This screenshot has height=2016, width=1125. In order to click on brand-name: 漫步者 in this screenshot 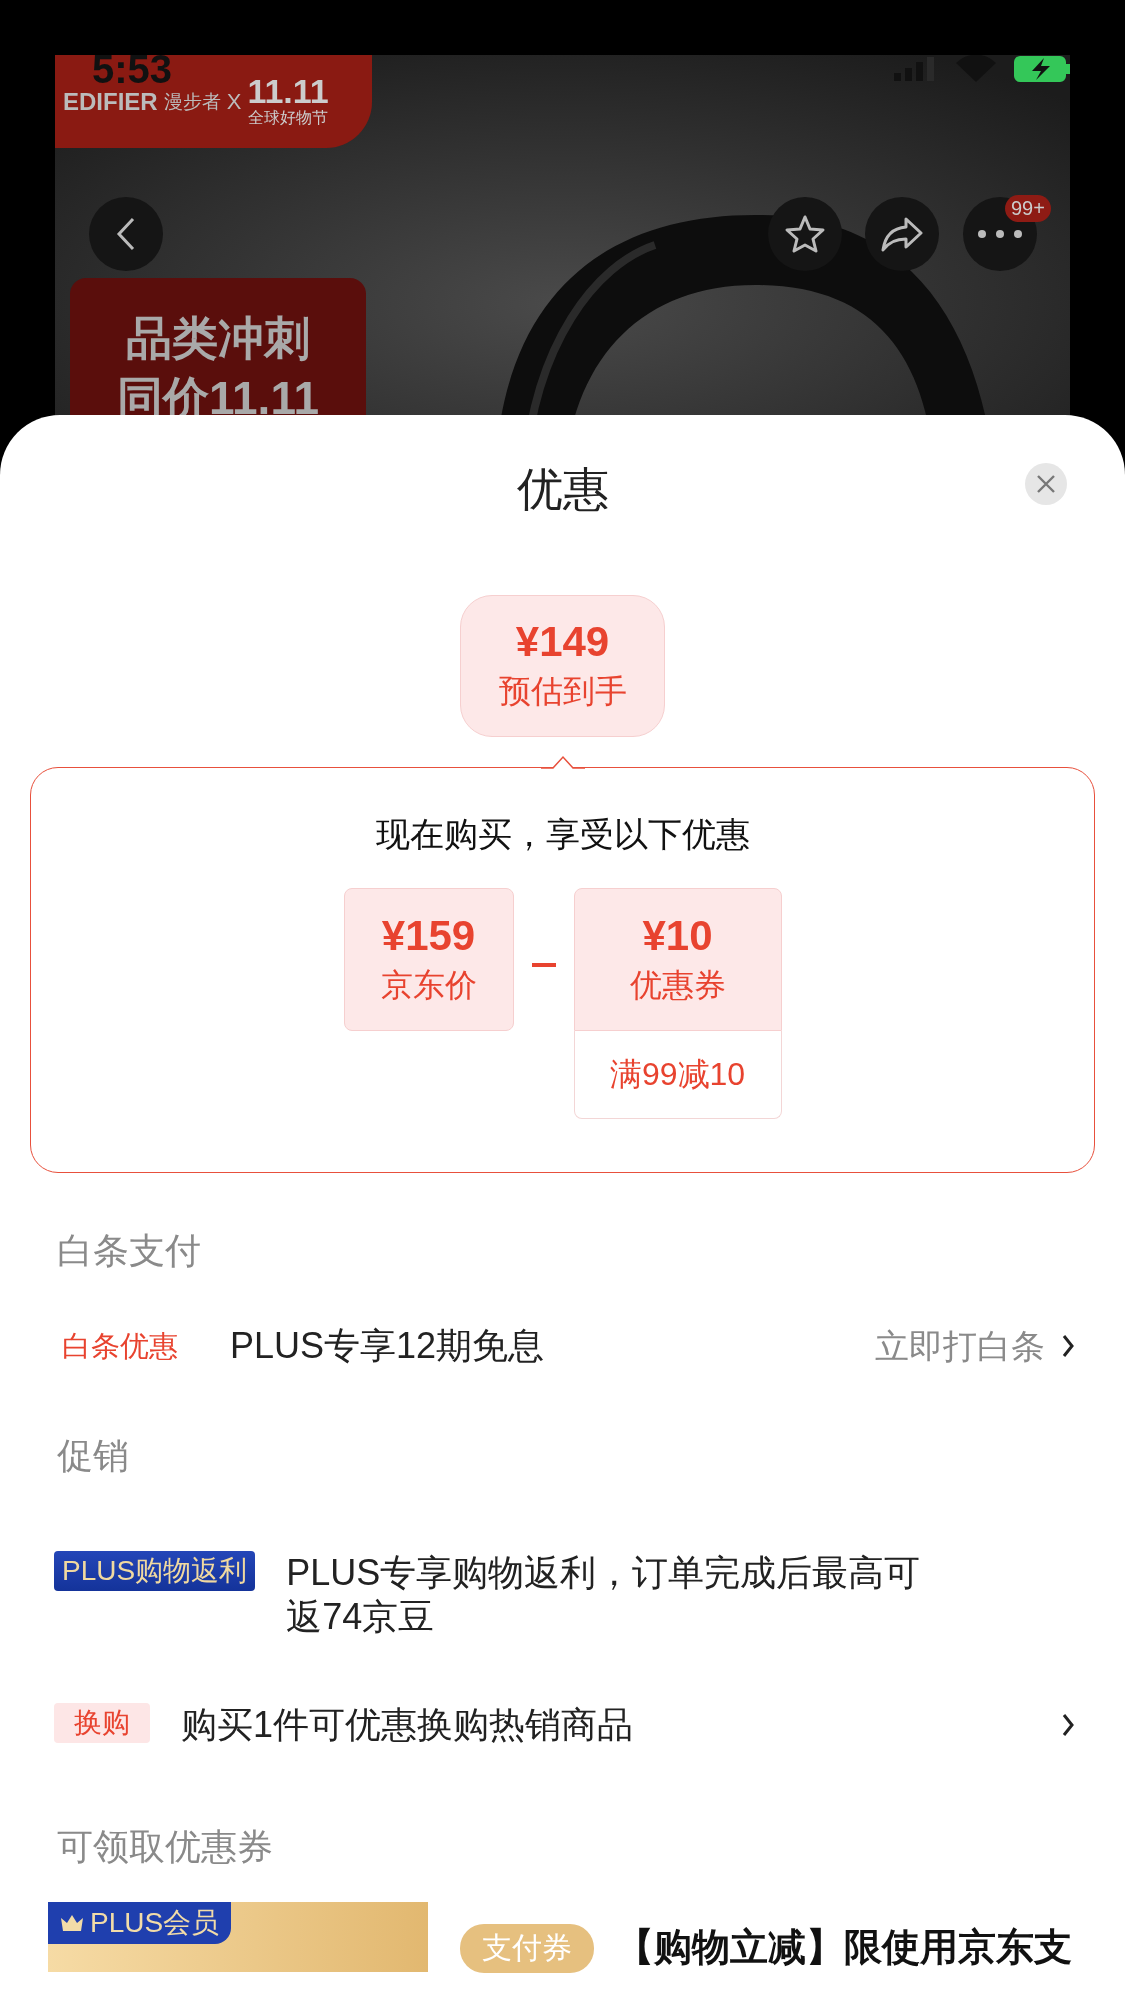, I will do `click(192, 101)`.